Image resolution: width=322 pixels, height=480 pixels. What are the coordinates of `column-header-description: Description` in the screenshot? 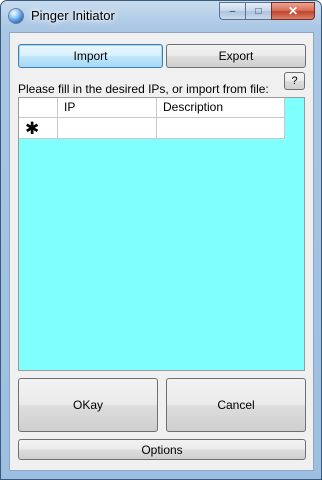 It's located at (221, 108).